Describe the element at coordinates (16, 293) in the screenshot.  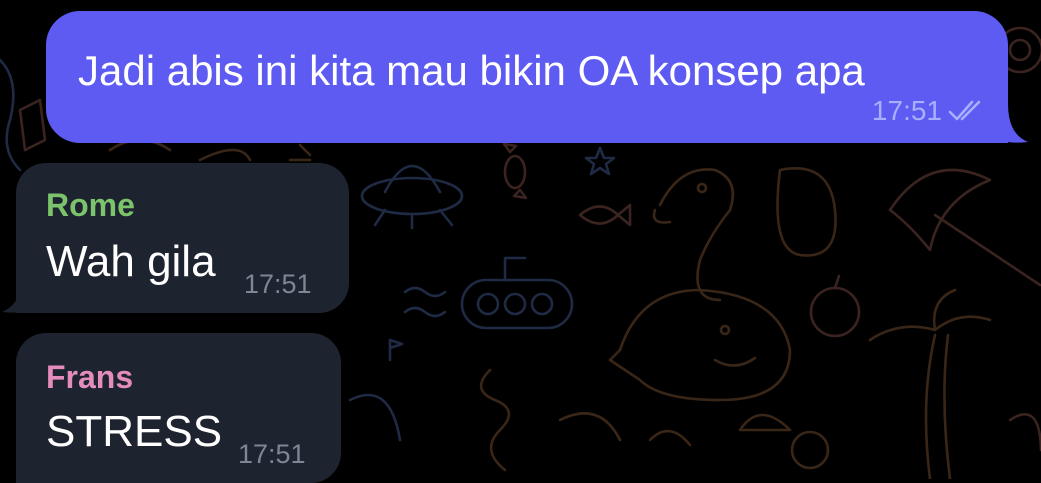
I see `incoming-bubble-tail` at that location.